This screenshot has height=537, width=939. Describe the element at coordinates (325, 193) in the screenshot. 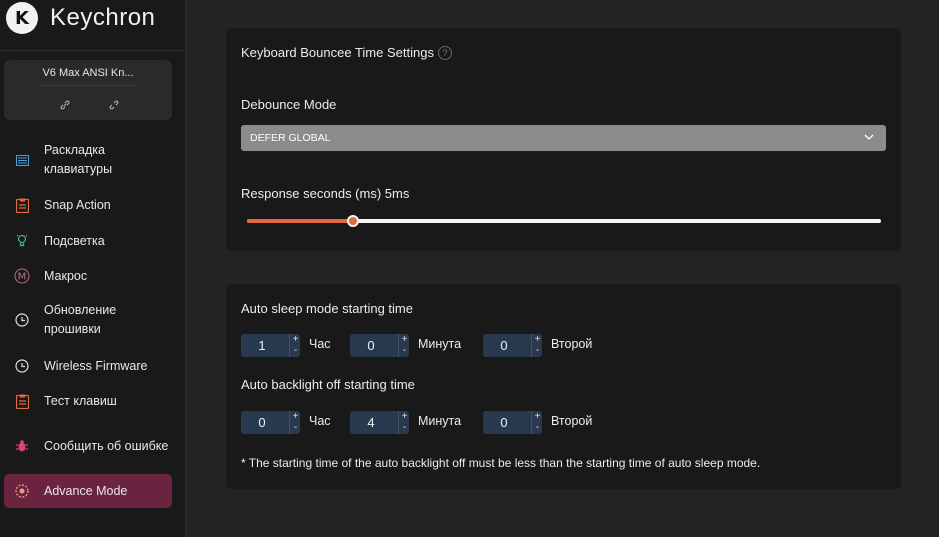

I see `response-seconds-label: Response seconds (ms) 5ms` at that location.